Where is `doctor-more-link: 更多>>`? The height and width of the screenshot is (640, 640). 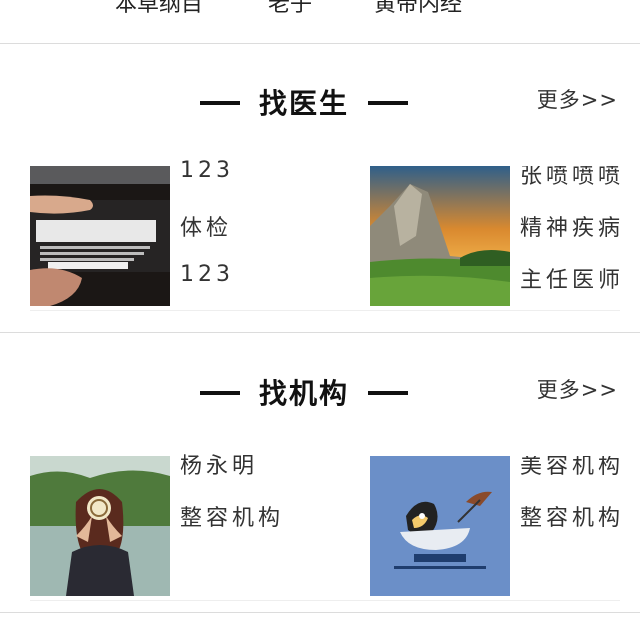 doctor-more-link: 更多>> is located at coordinates (577, 99).